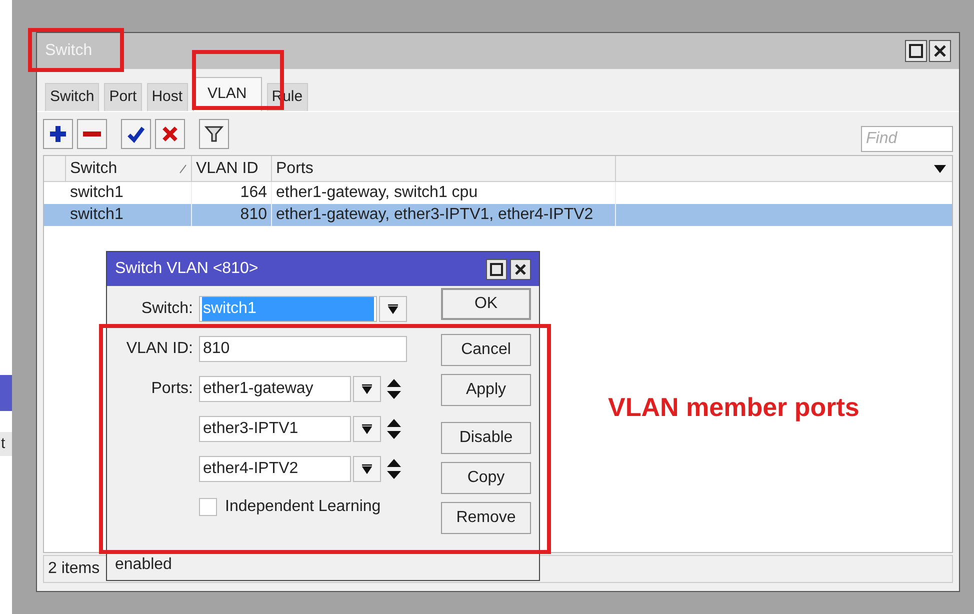  I want to click on dialog-button: Cancel, so click(486, 350).